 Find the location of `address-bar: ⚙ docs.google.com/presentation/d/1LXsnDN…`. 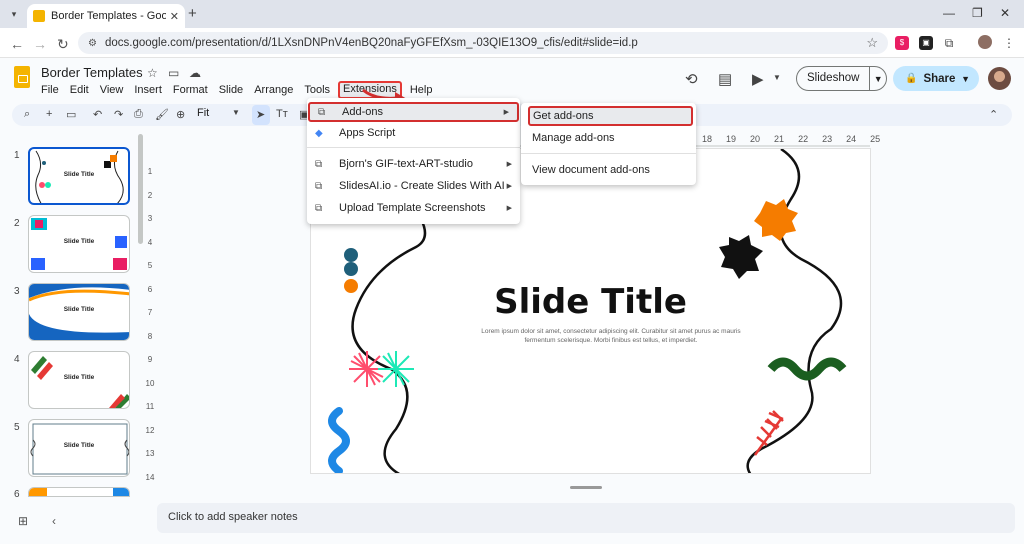

address-bar: ⚙ docs.google.com/presentation/d/1LXsnDN… is located at coordinates (483, 43).